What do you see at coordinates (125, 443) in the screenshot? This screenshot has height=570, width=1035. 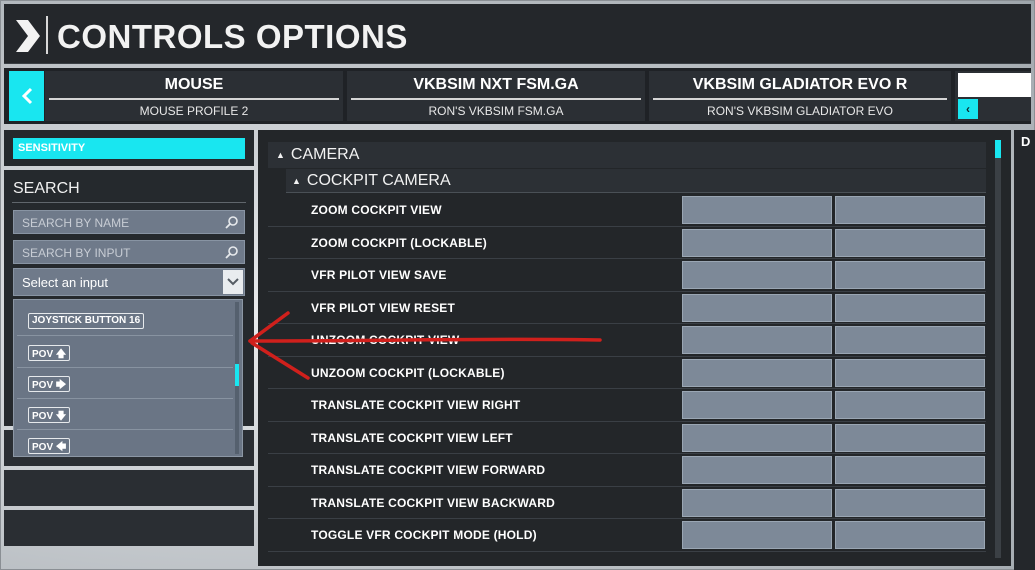 I see `dropdown-item-pov-left: POV 🡄` at bounding box center [125, 443].